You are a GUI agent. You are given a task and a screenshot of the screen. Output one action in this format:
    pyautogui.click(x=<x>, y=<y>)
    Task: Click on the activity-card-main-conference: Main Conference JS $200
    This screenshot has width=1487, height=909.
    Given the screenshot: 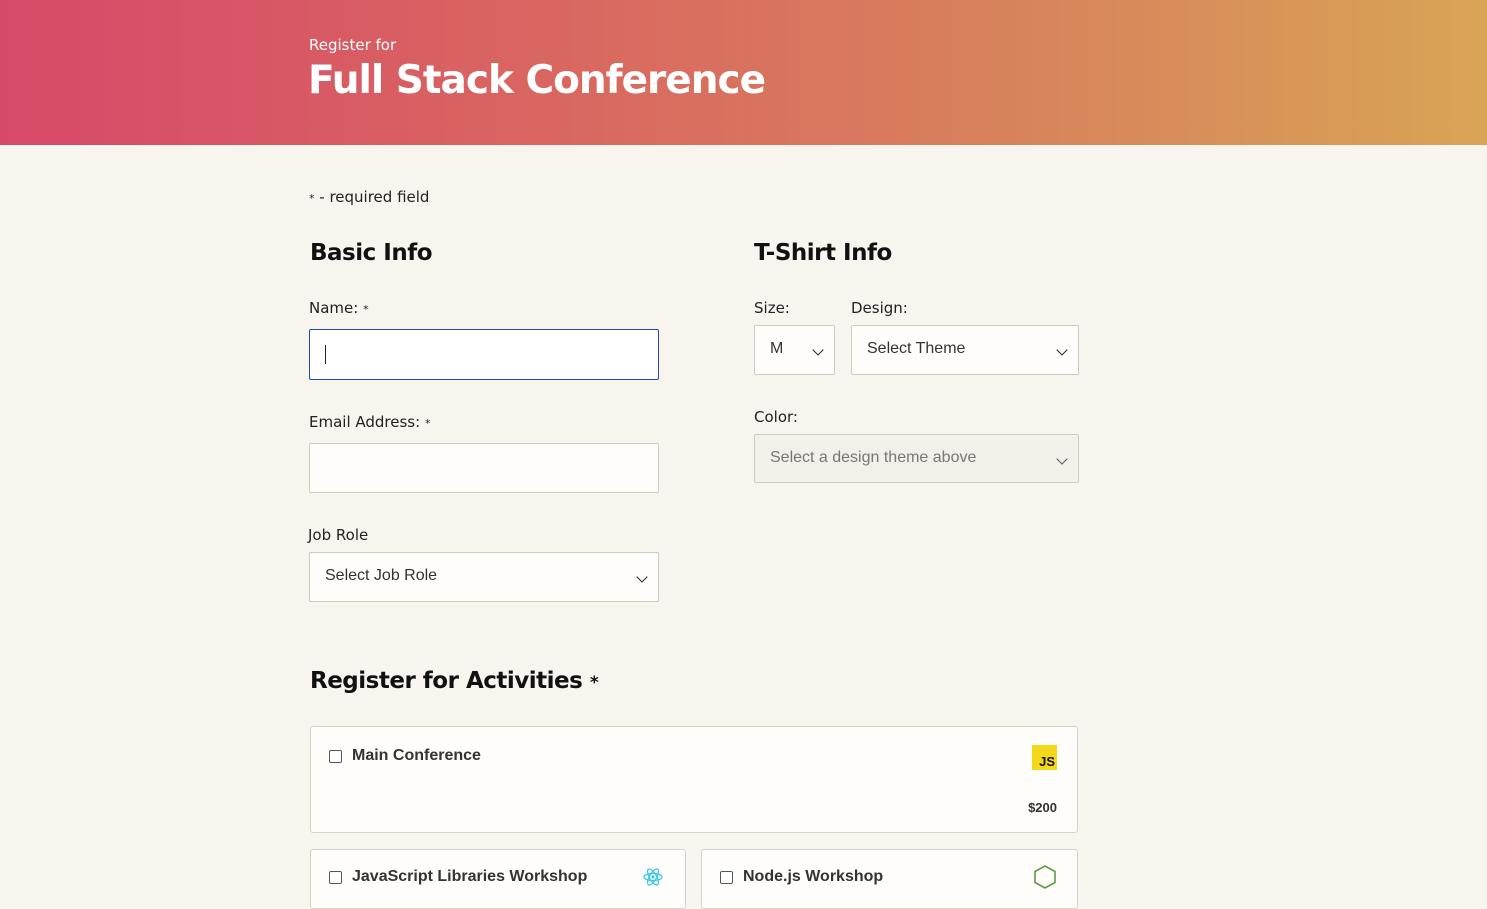 What is the action you would take?
    pyautogui.click(x=694, y=779)
    